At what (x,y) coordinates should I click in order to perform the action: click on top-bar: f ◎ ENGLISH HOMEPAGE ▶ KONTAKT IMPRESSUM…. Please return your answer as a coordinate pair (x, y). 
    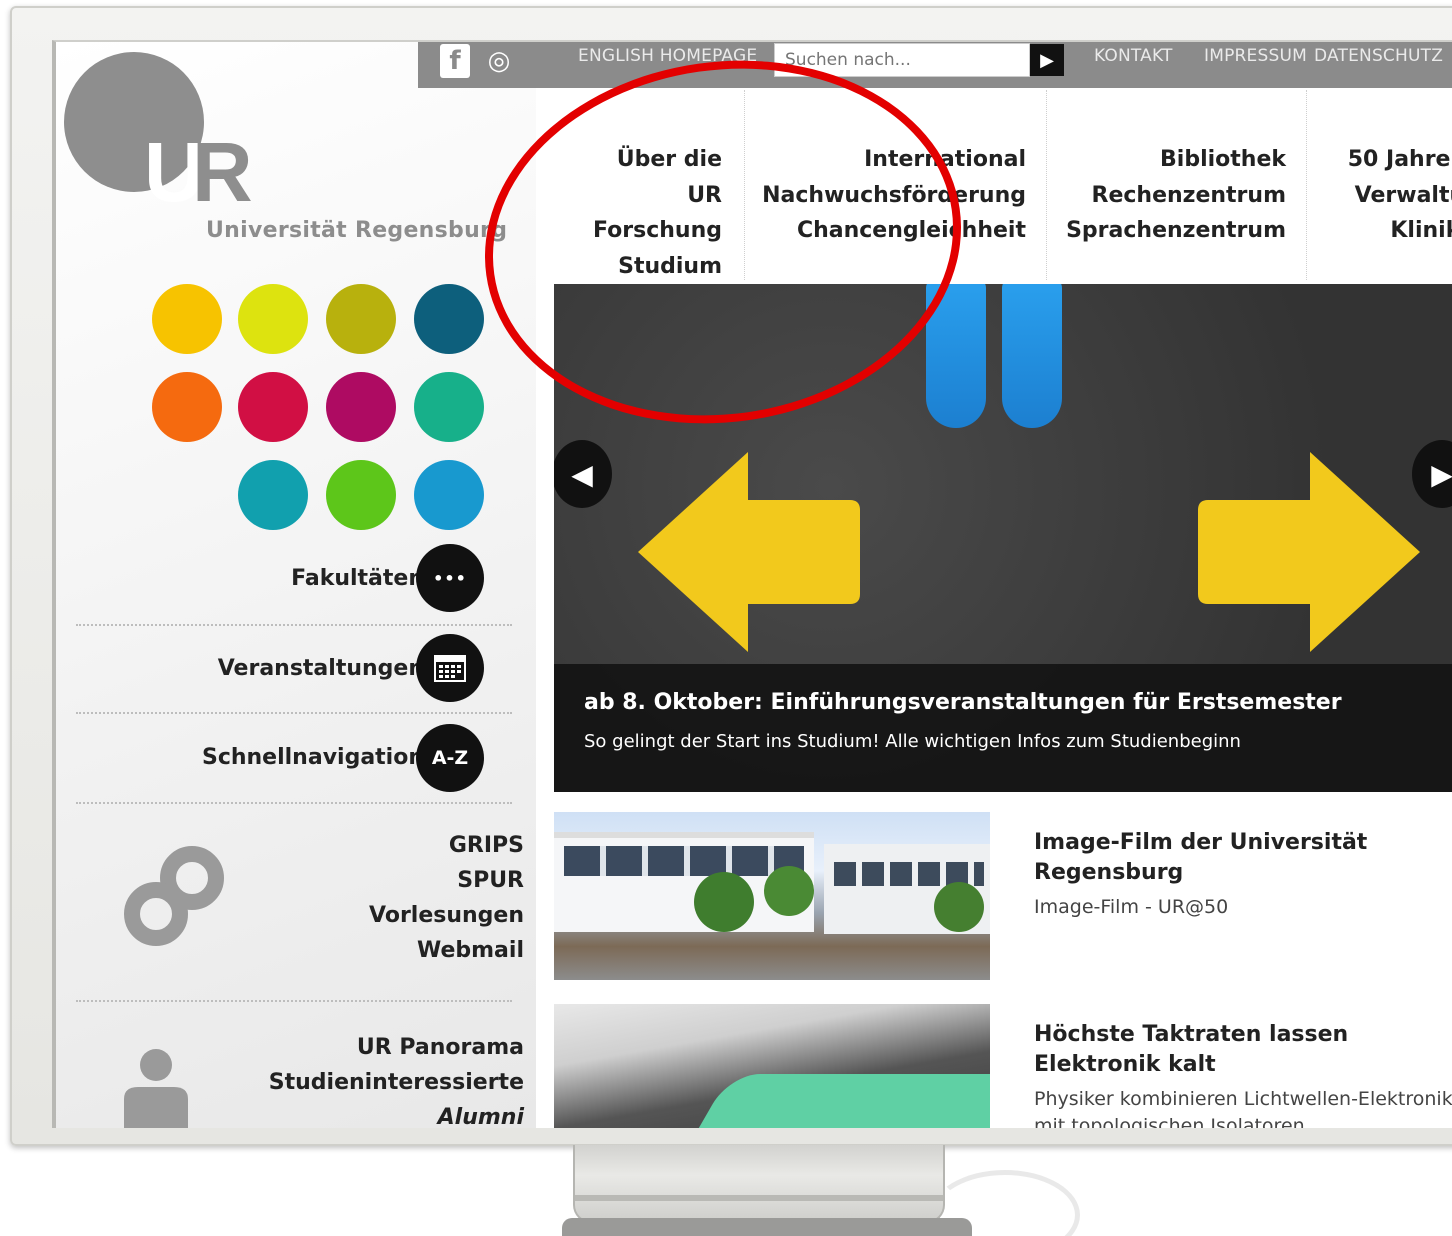
    Looking at the image, I should click on (935, 65).